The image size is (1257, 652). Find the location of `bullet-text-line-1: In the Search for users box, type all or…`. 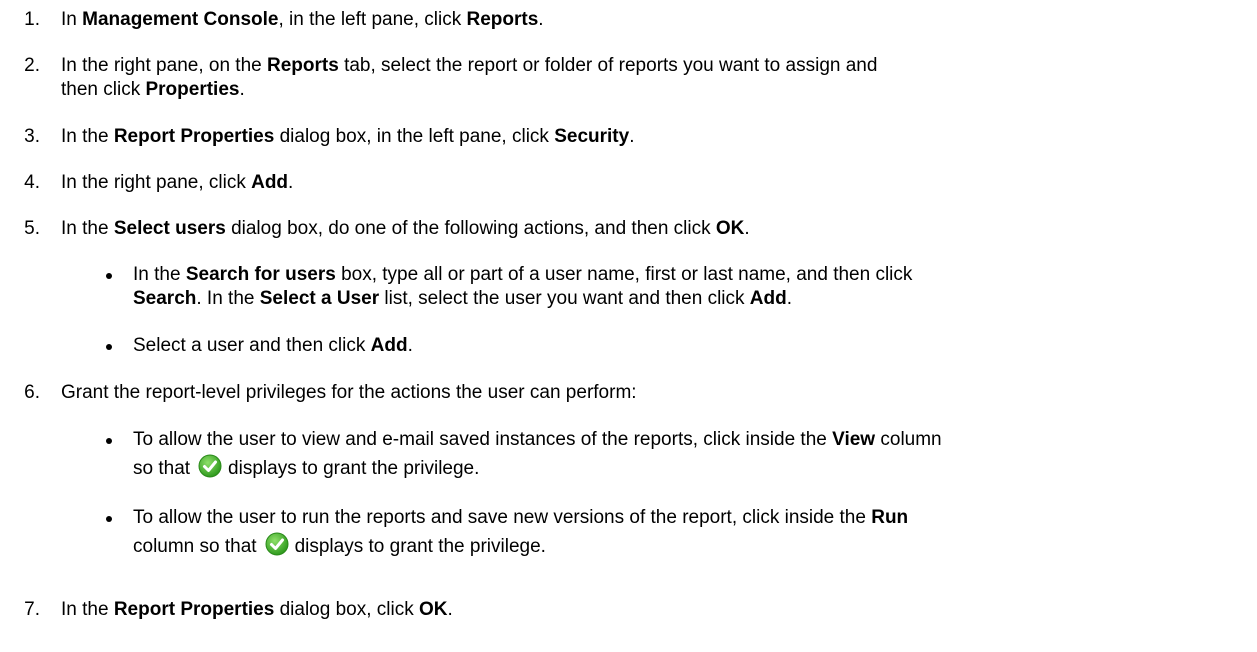

bullet-text-line-1: In the Search for users box, type all or… is located at coordinates (692, 275).